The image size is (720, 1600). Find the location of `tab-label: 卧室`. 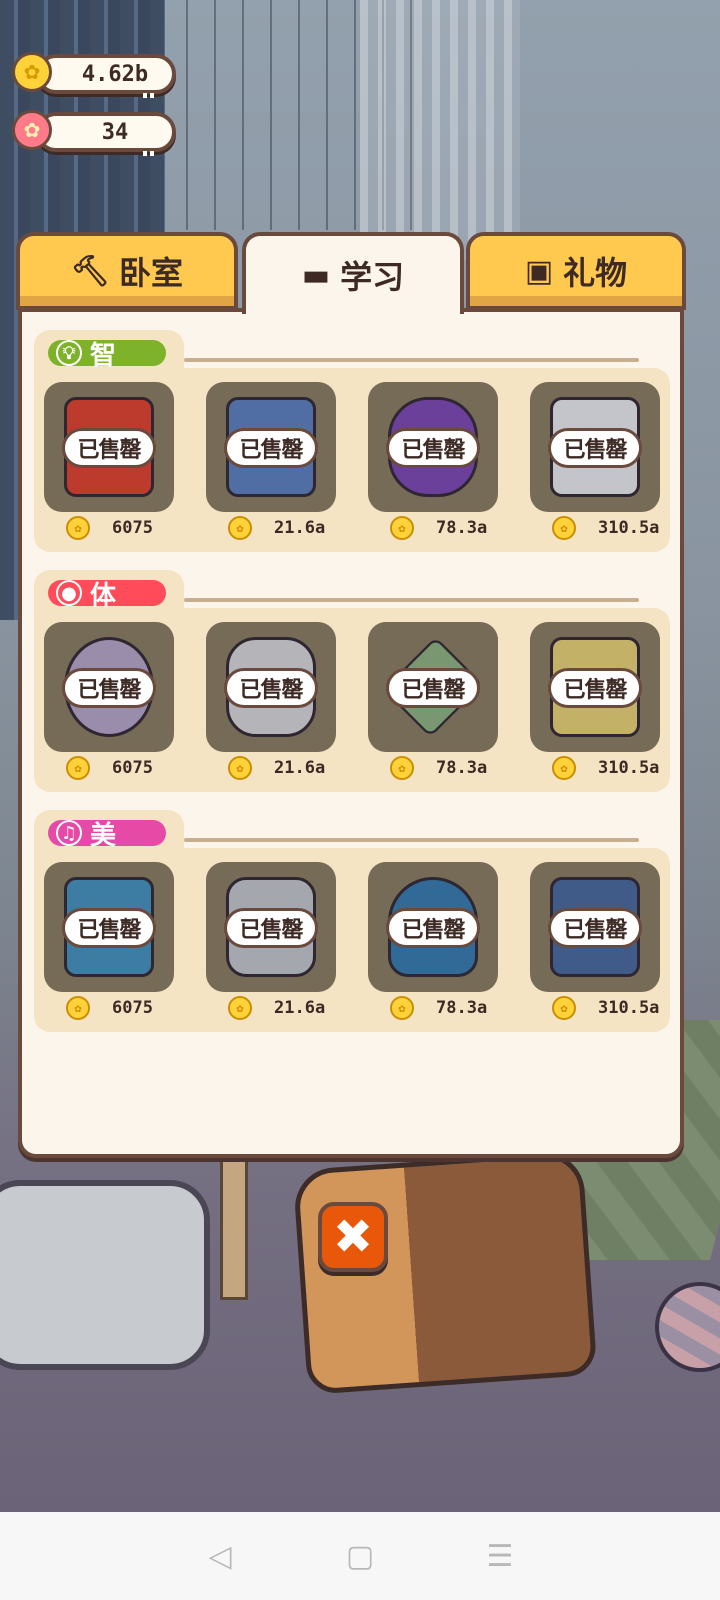

tab-label: 卧室 is located at coordinates (151, 273).